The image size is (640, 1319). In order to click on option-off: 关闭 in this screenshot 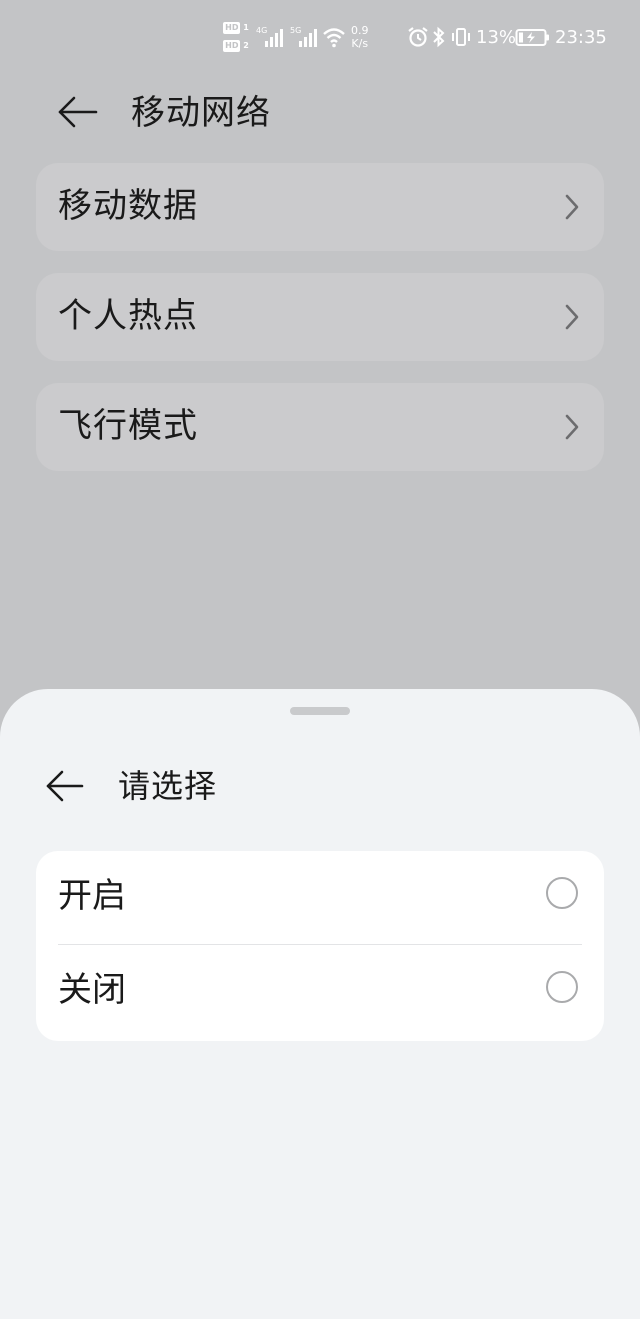, I will do `click(320, 989)`.